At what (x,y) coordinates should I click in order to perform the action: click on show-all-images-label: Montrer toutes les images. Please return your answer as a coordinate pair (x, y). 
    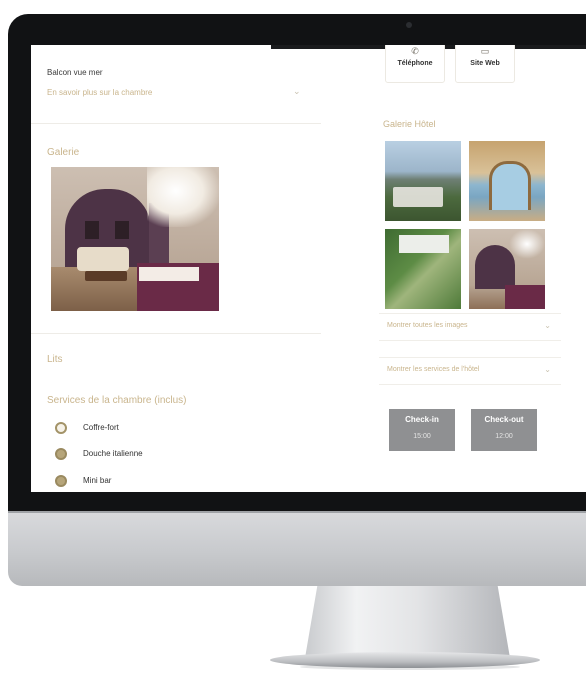
    Looking at the image, I should click on (427, 325).